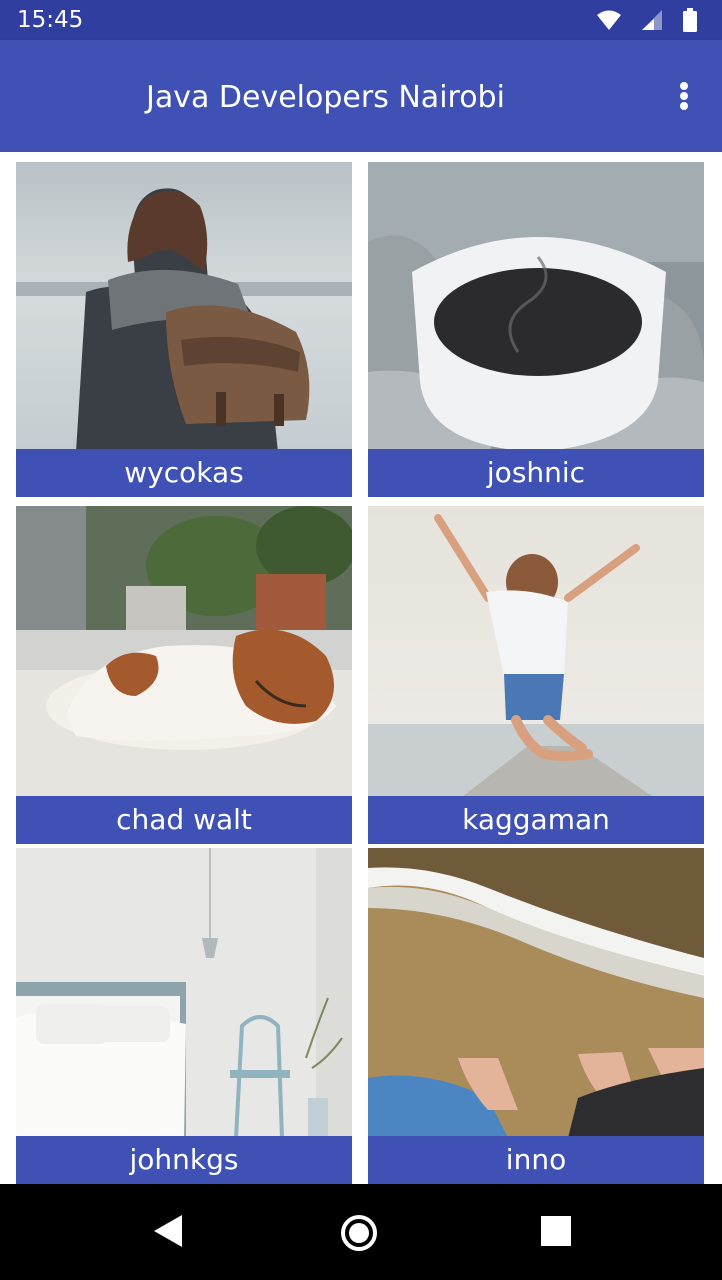 The image size is (722, 1280). Describe the element at coordinates (556, 1231) in the screenshot. I see `recents-icon` at that location.